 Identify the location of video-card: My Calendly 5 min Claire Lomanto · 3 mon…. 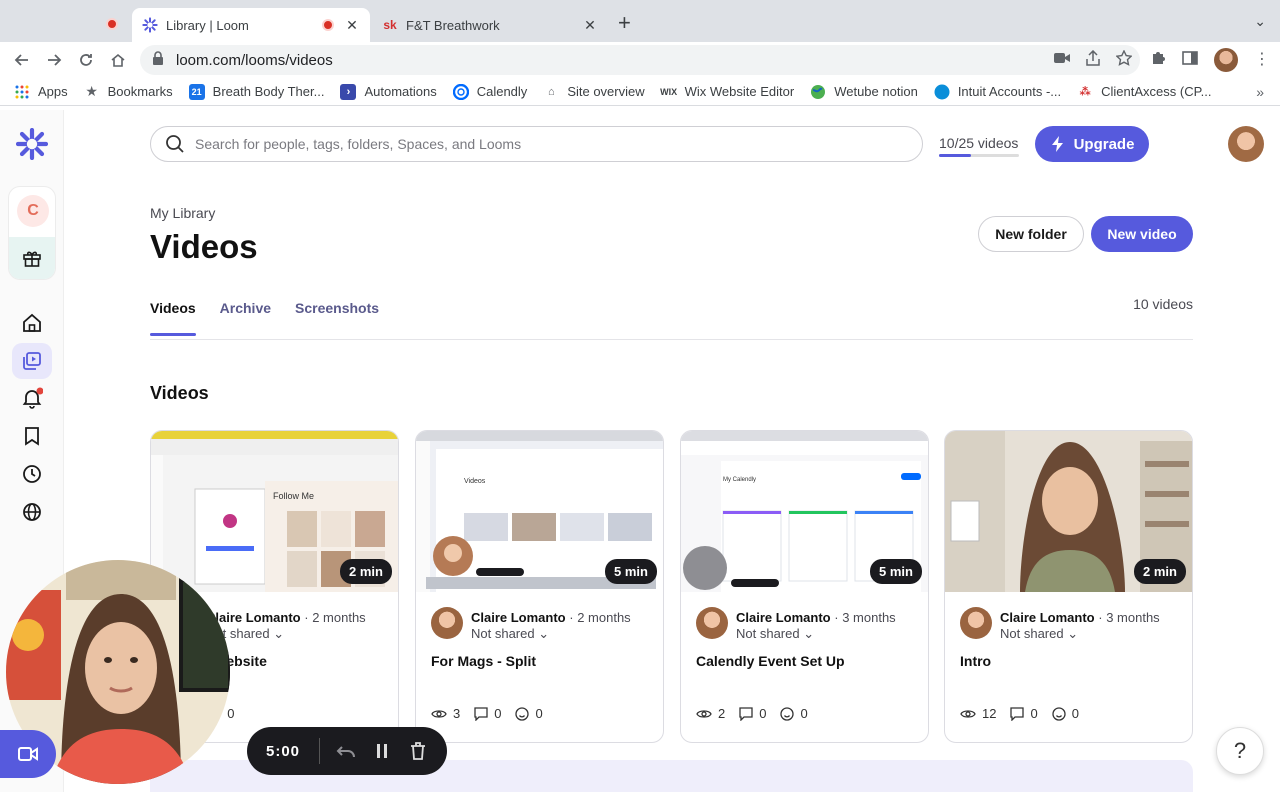
(804, 586).